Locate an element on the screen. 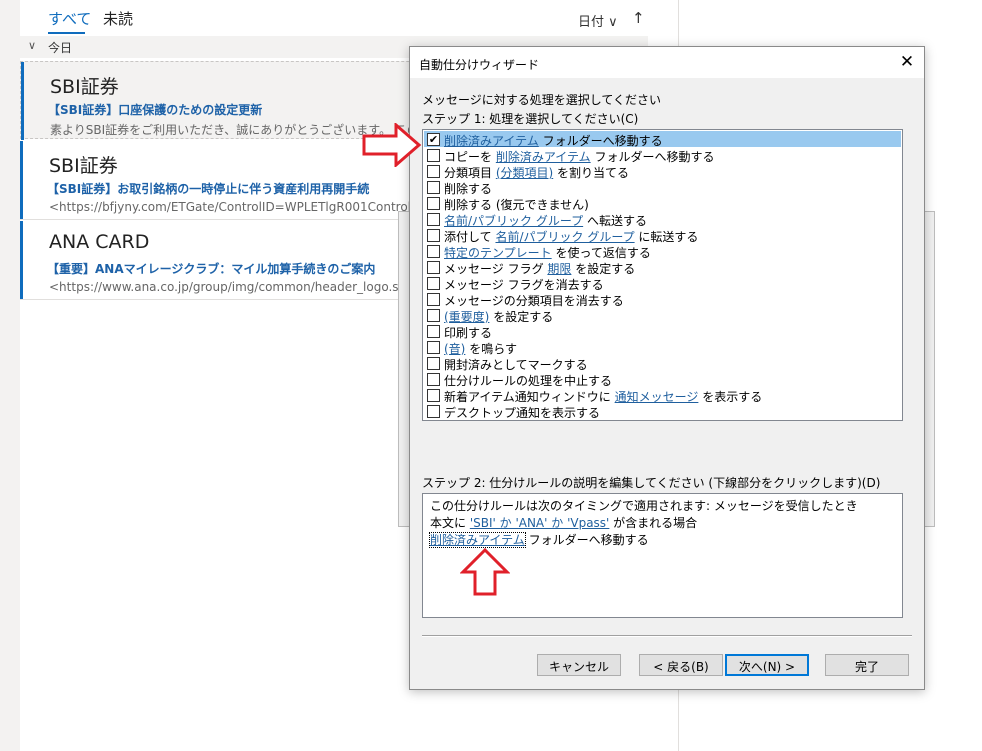 The height and width of the screenshot is (751, 982). finish-button: 完了 is located at coordinates (867, 665).